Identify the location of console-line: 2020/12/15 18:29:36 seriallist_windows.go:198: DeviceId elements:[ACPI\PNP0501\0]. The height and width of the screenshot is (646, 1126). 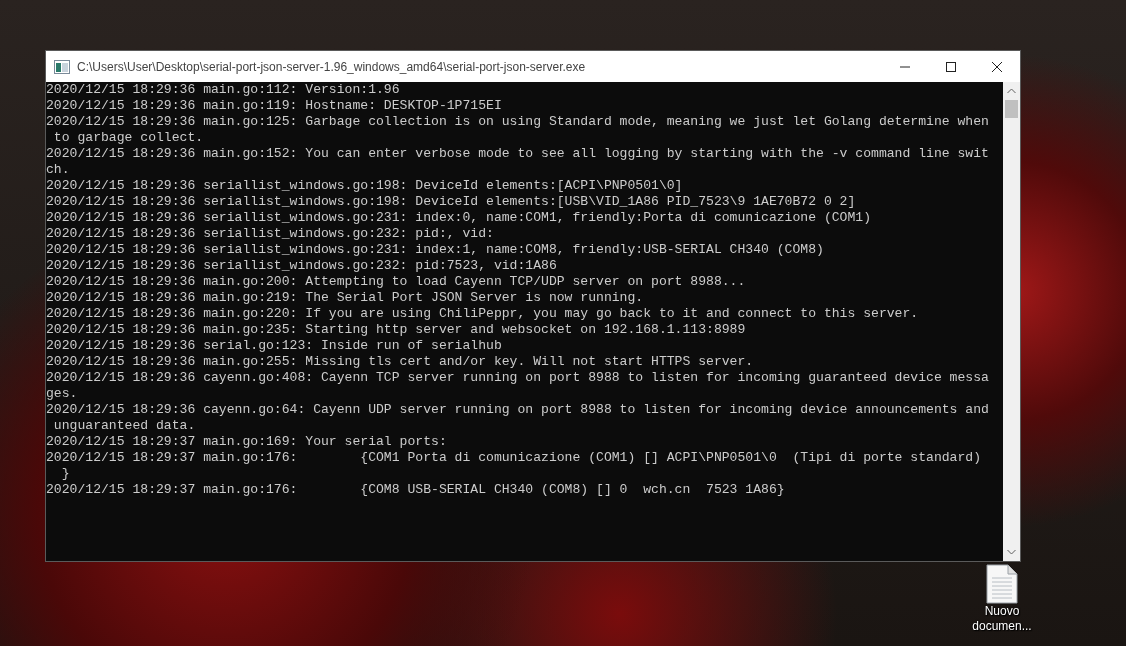
(365, 186).